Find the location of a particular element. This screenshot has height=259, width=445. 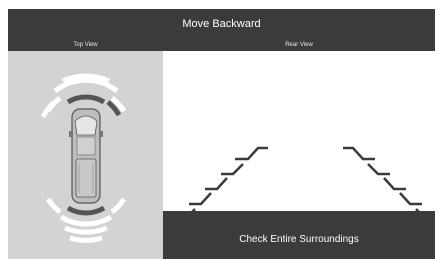

title: Move Backward is located at coordinates (221, 24).